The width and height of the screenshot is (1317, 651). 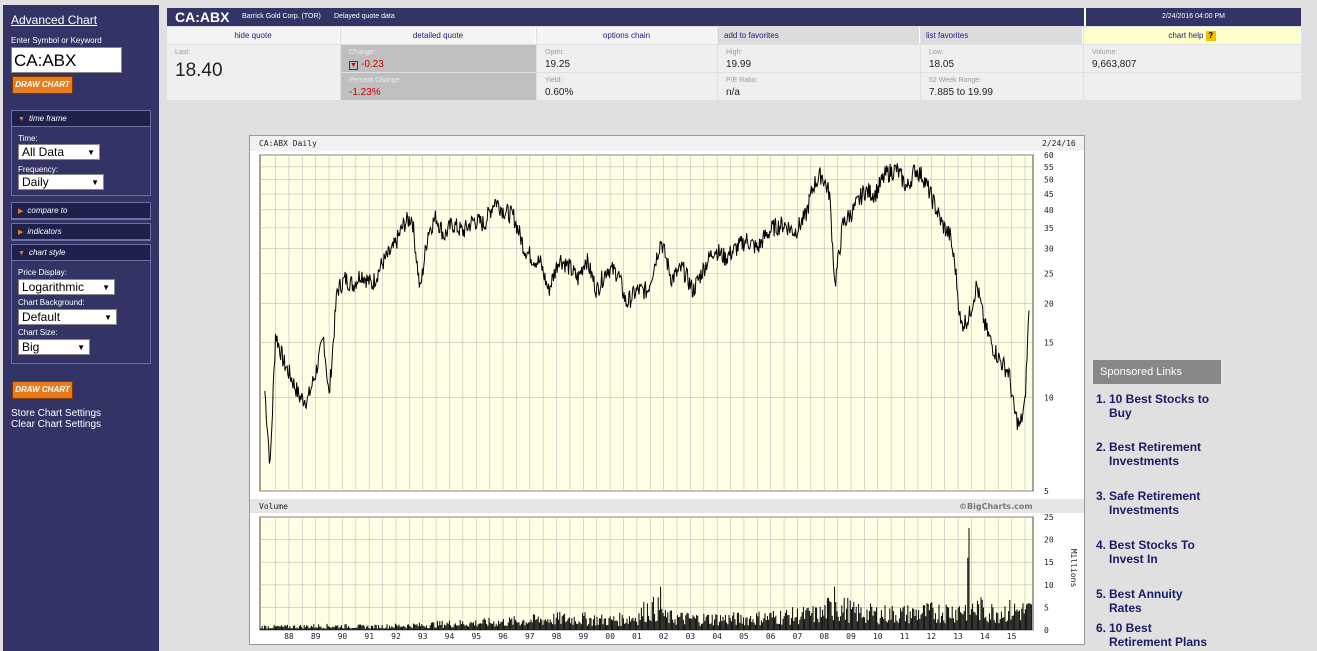 What do you see at coordinates (1156, 552) in the screenshot?
I see `ad-link-4: 4. Best Stocks To Invest In` at bounding box center [1156, 552].